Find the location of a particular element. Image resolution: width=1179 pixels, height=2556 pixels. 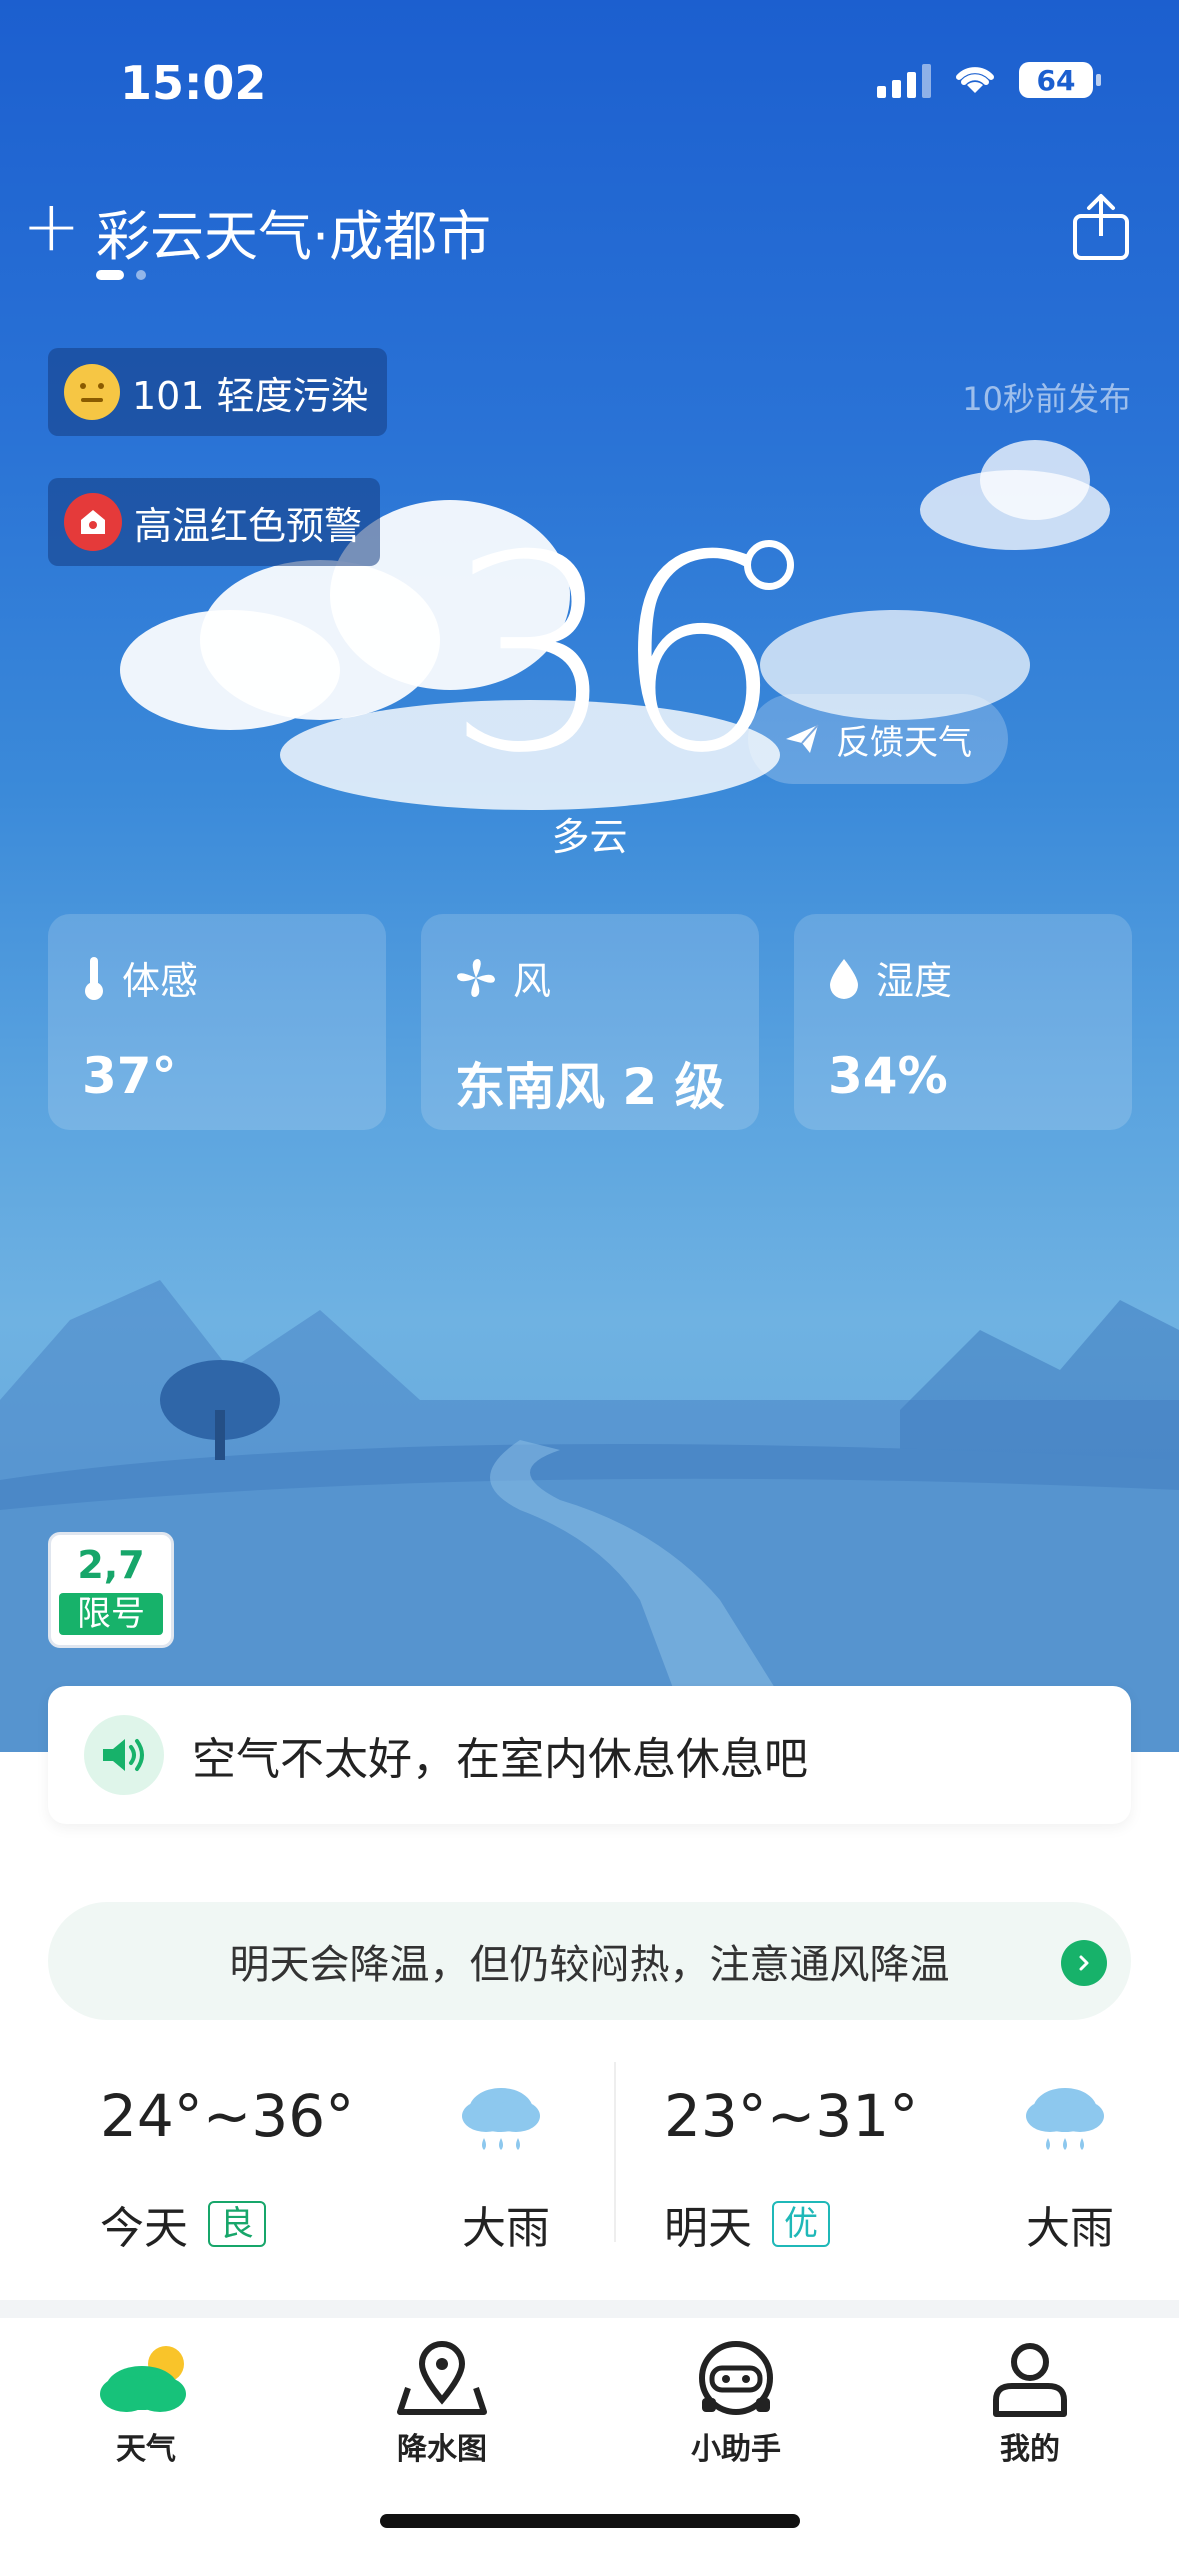

feedback-label: 反馈天气 is located at coordinates (904, 742).